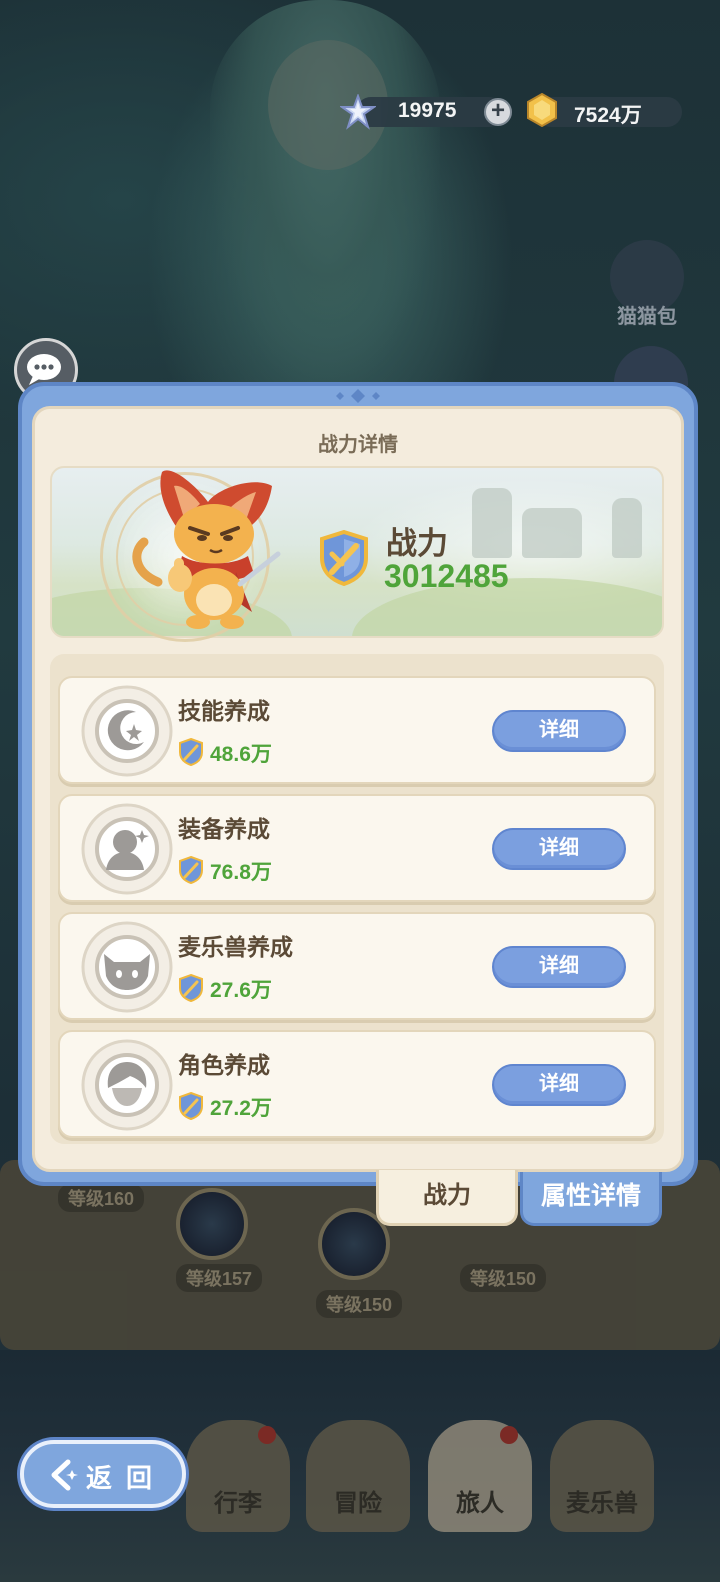  I want to click on star-currency-display: 19975, so click(430, 112).